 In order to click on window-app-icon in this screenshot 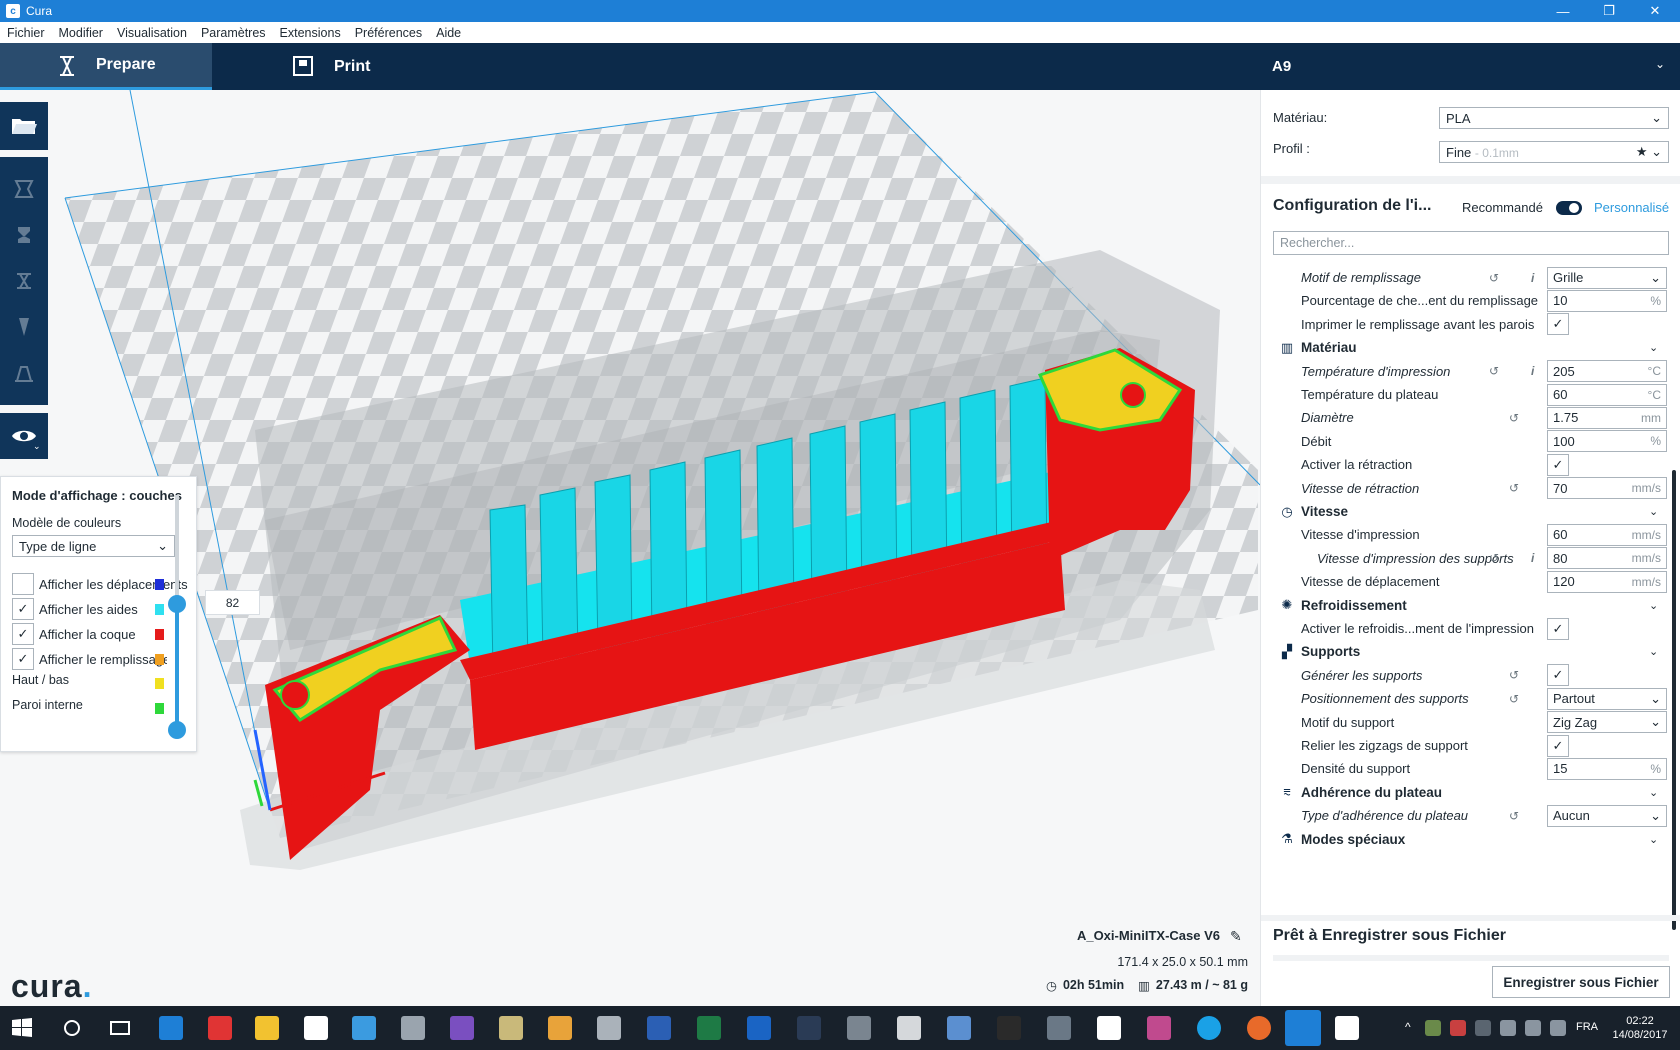, I will do `click(1347, 1028)`.